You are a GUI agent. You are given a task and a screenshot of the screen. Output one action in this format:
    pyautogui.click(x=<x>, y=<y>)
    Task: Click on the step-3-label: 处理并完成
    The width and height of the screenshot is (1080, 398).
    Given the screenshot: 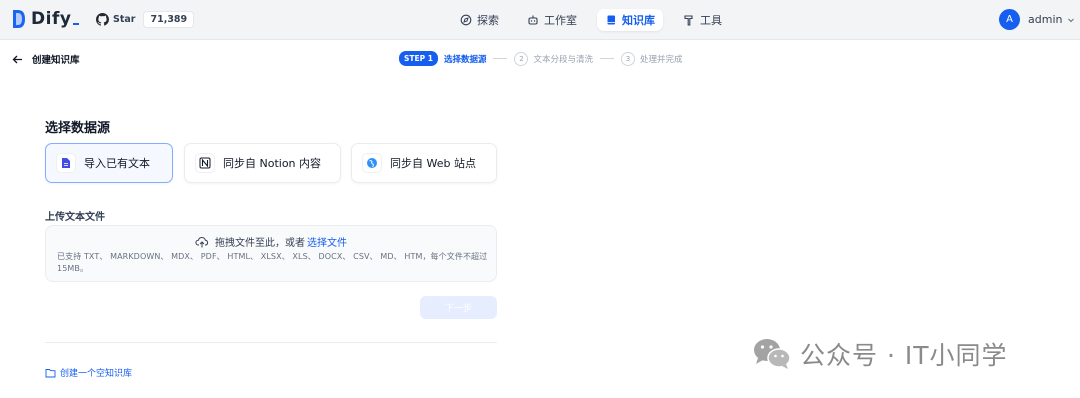 What is the action you would take?
    pyautogui.click(x=661, y=59)
    